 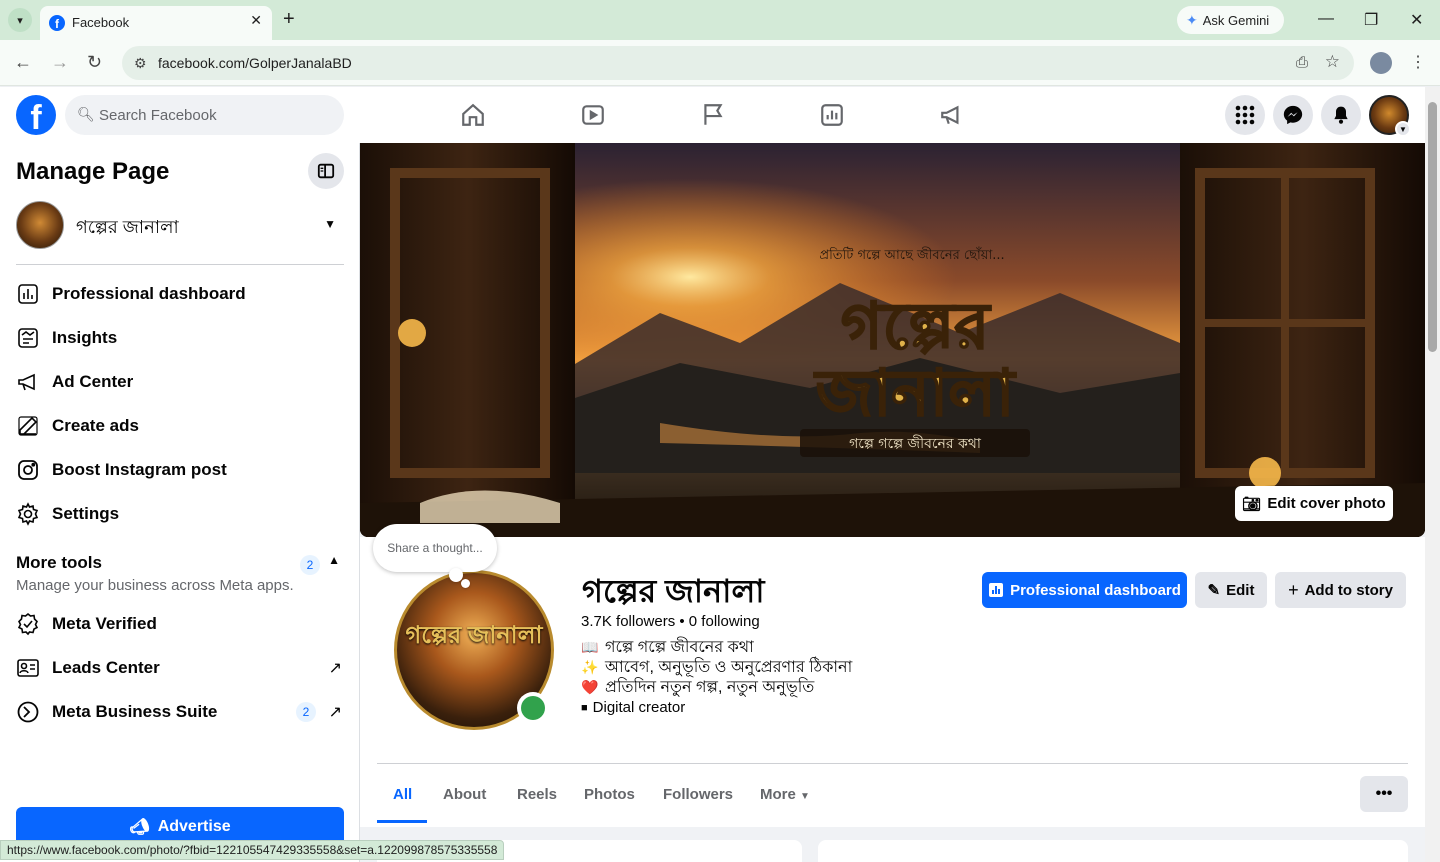 I want to click on megaphone-icon: 📣︎, so click(x=139, y=827).